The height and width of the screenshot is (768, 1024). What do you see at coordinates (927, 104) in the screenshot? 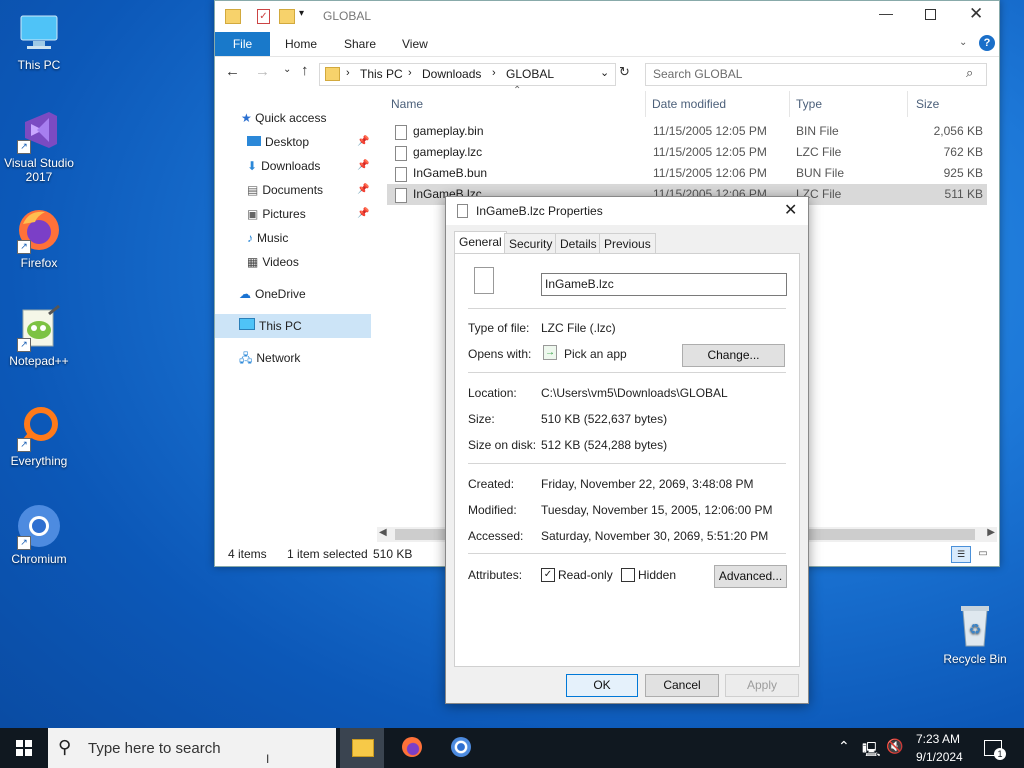
I see `column-header-size: Size` at bounding box center [927, 104].